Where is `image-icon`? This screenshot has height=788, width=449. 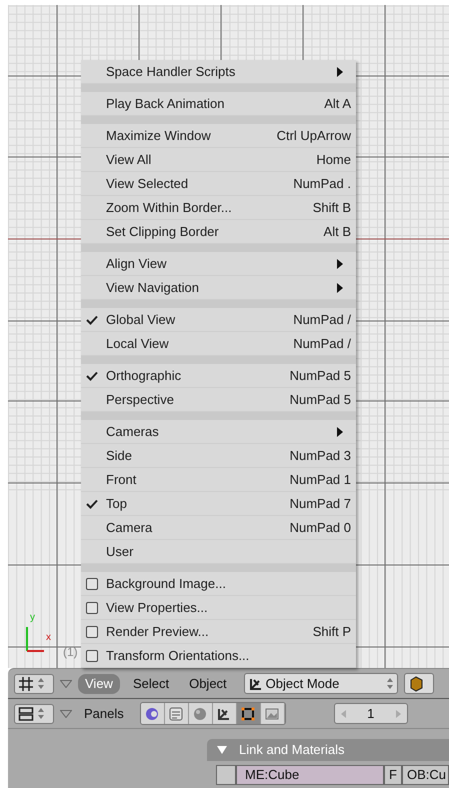 image-icon is located at coordinates (272, 713).